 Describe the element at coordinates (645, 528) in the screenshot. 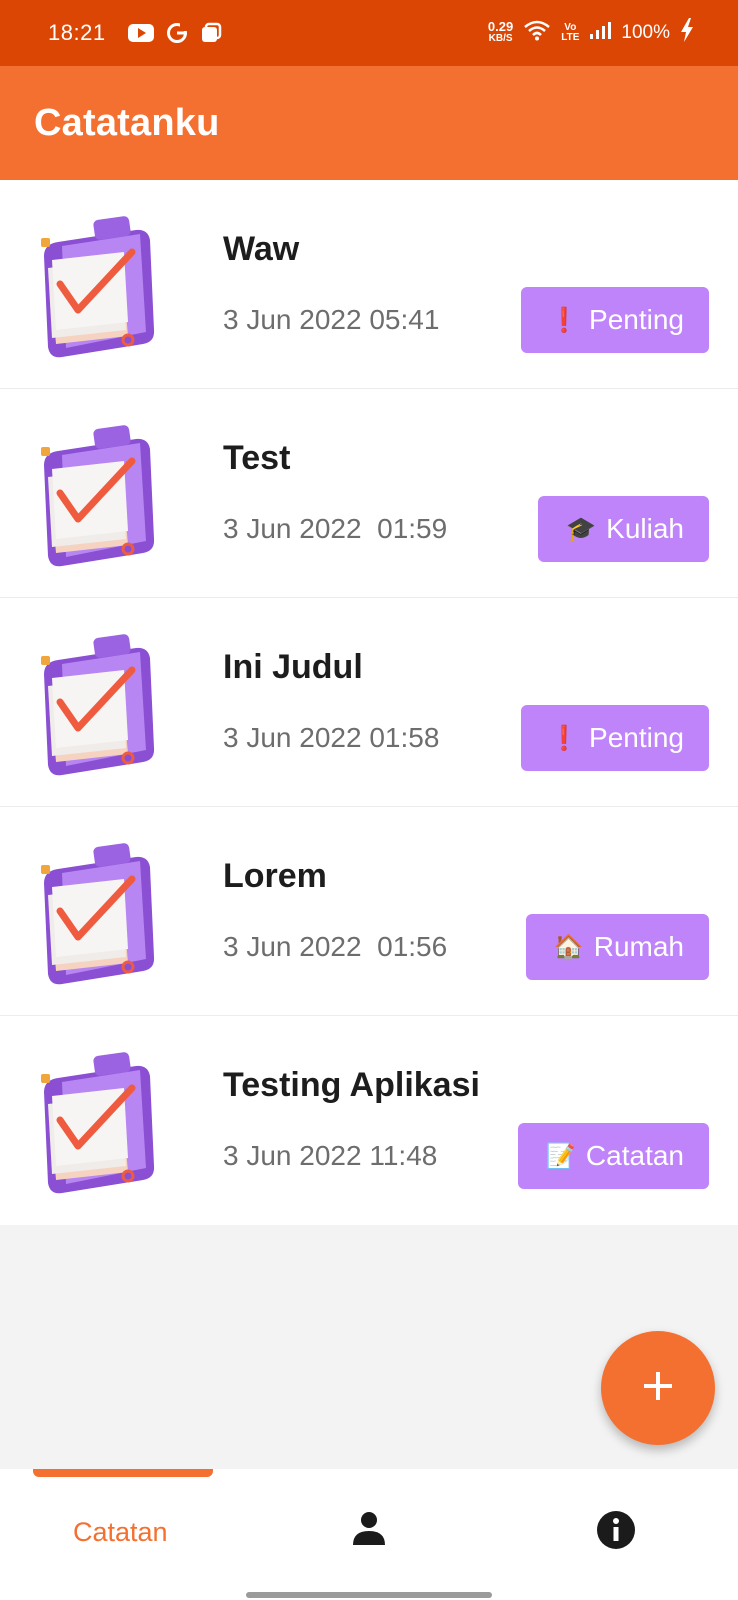

I see `note-tag-label: Kuliah` at that location.